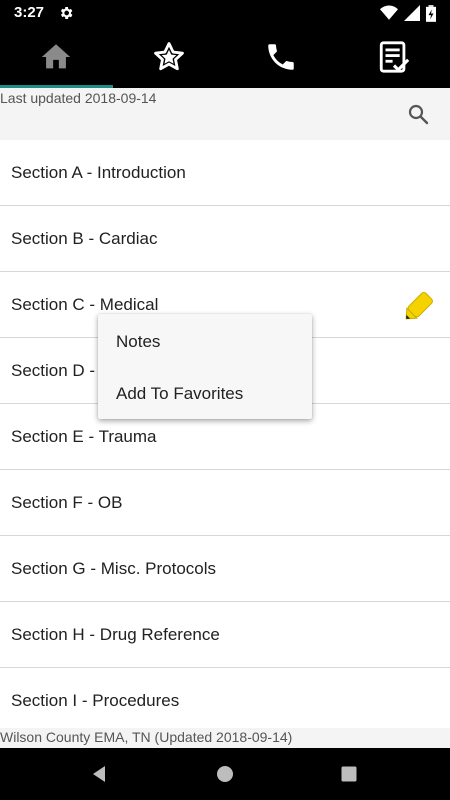 The image size is (450, 800). I want to click on context-popup-menu: Notes Add To Favorites, so click(205, 366).